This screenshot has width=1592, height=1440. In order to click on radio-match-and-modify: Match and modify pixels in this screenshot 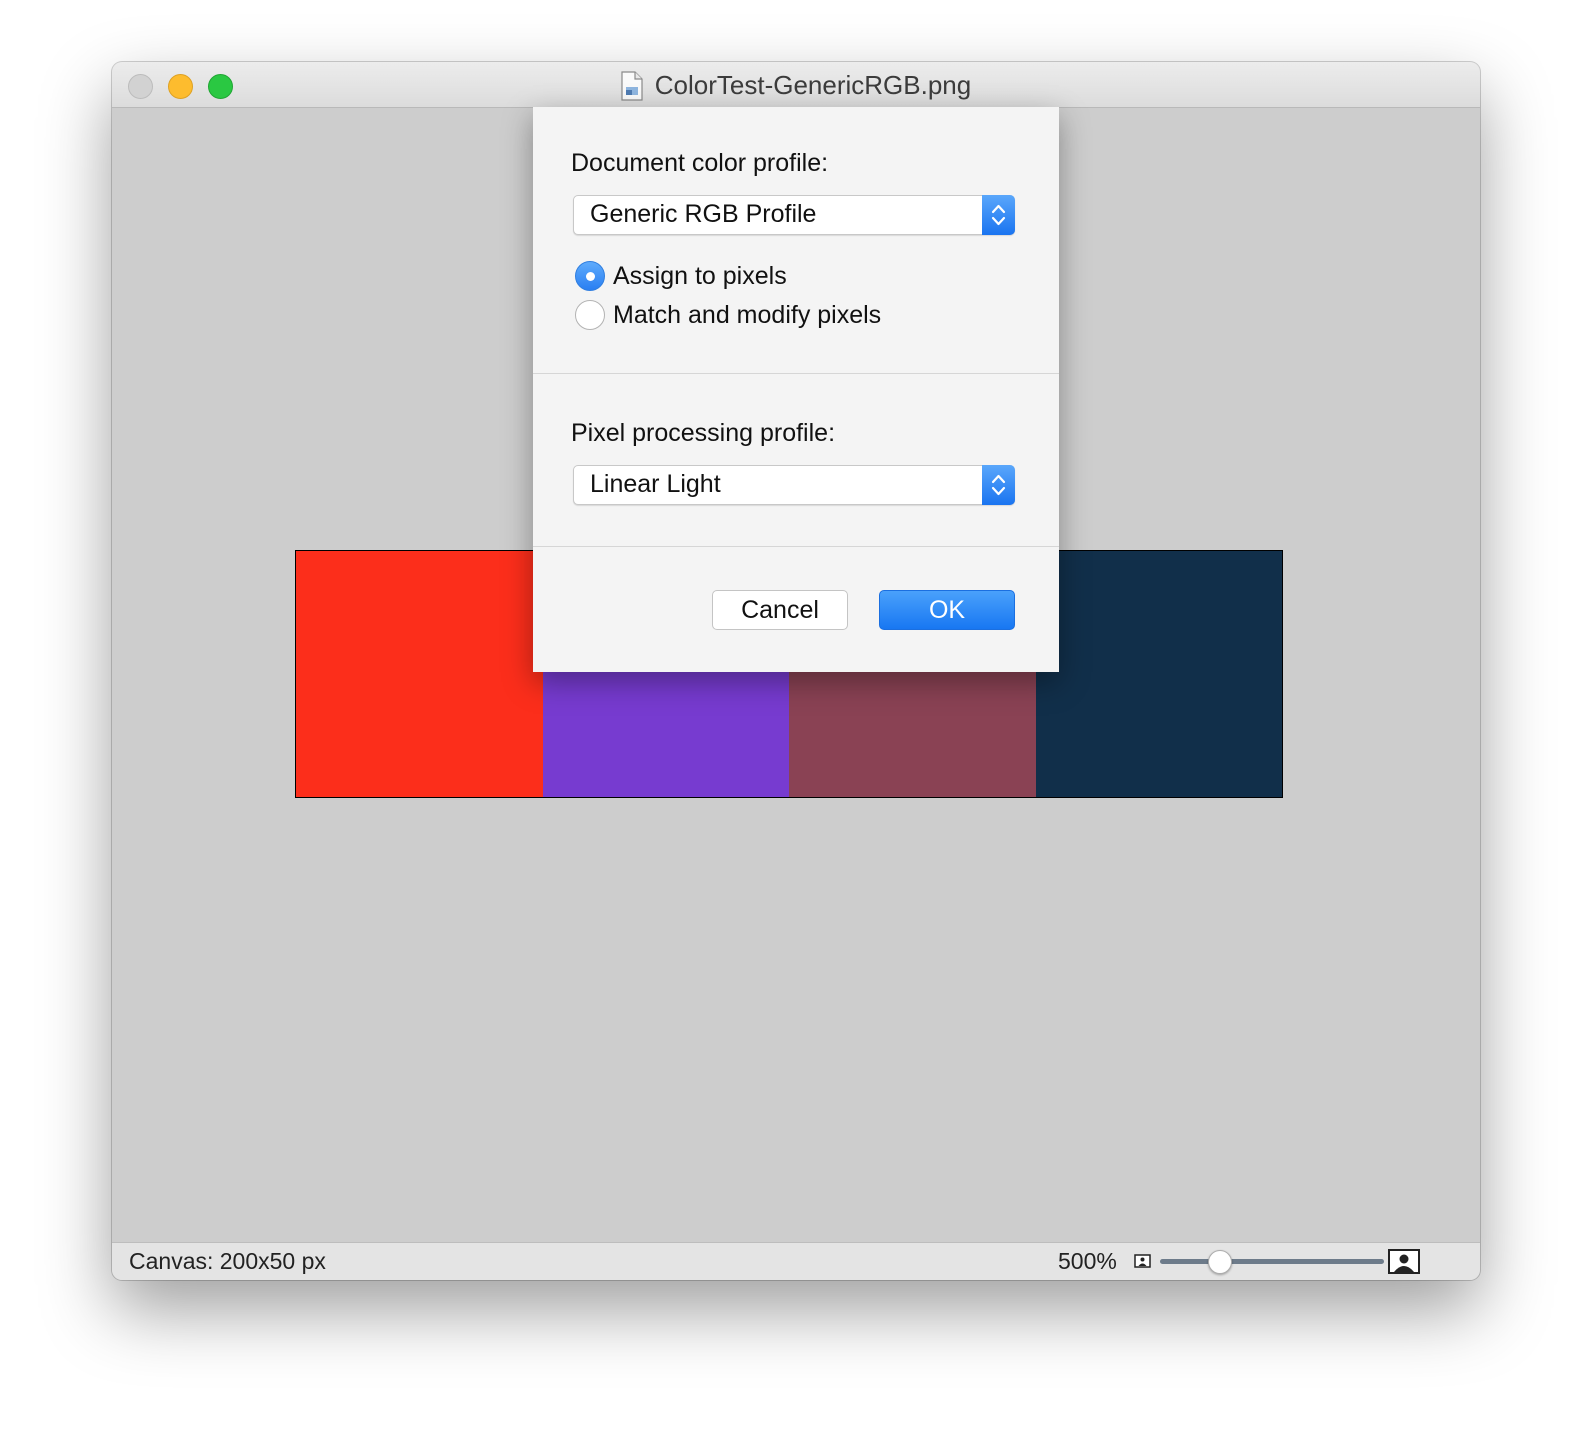, I will do `click(728, 315)`.